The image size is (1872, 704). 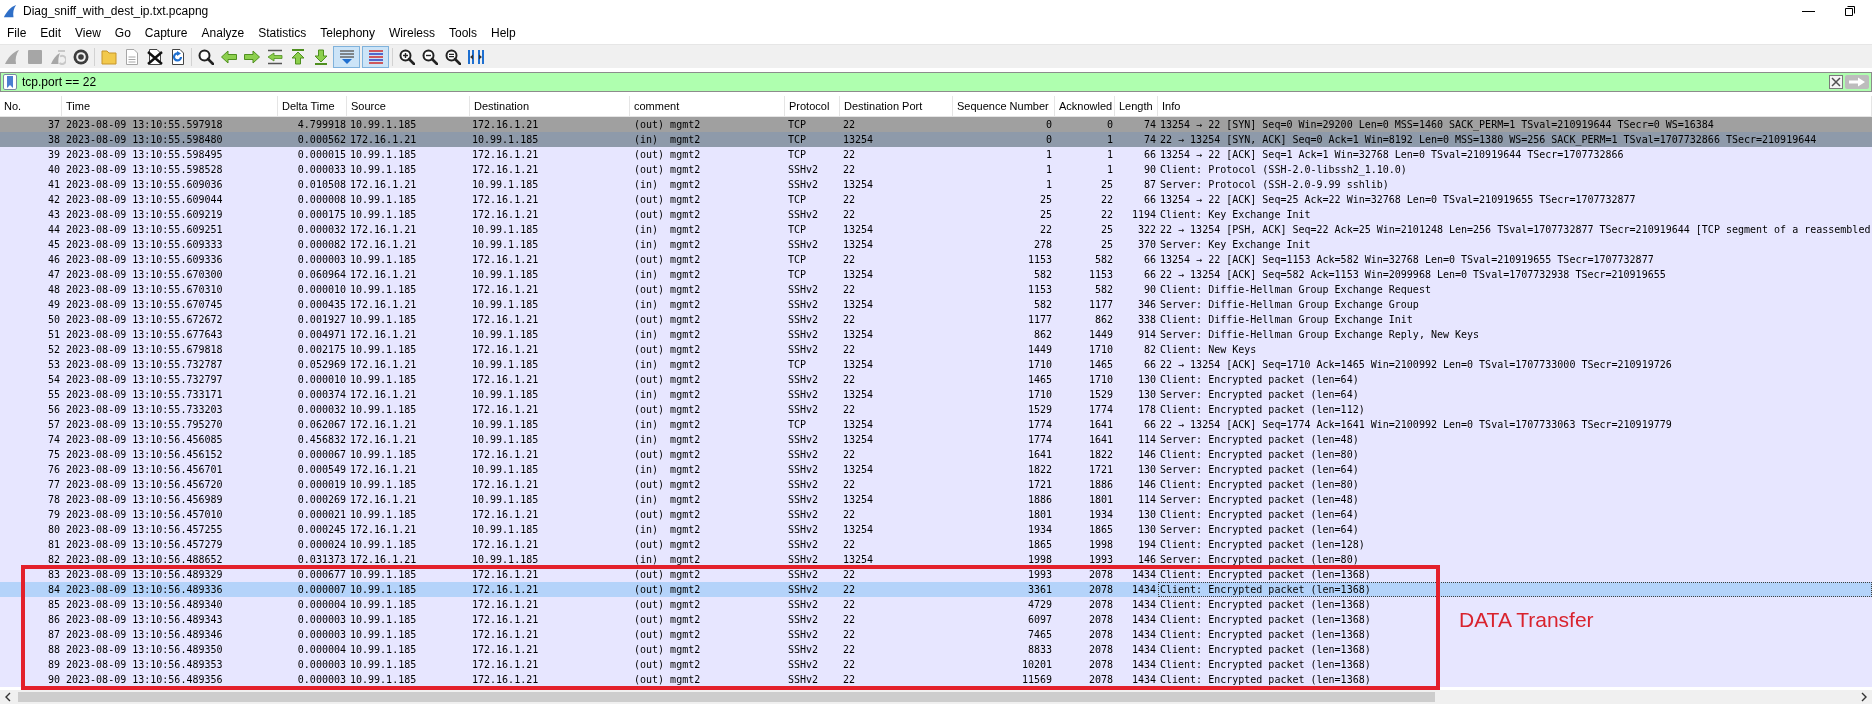 What do you see at coordinates (936, 214) in the screenshot?
I see `packet-row: 43 2023-08-09 13:10:55.609219 0.000175 10.99.1.185 172.16.1.21 (out) mgmt2 SSHv2 22 25 22 1194 Client: Key Exchange Init` at bounding box center [936, 214].